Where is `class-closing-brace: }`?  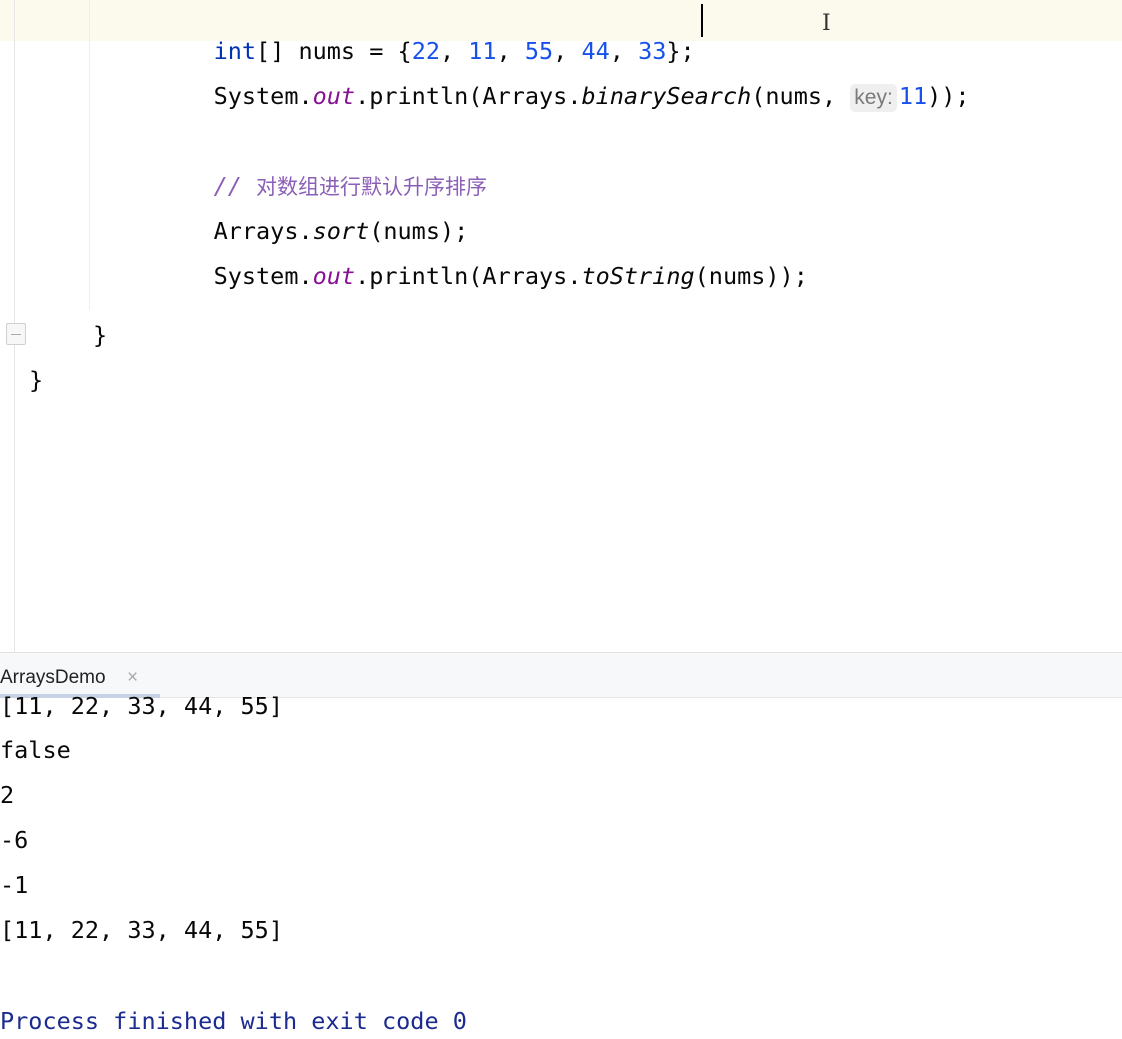
class-closing-brace: } is located at coordinates (36, 380).